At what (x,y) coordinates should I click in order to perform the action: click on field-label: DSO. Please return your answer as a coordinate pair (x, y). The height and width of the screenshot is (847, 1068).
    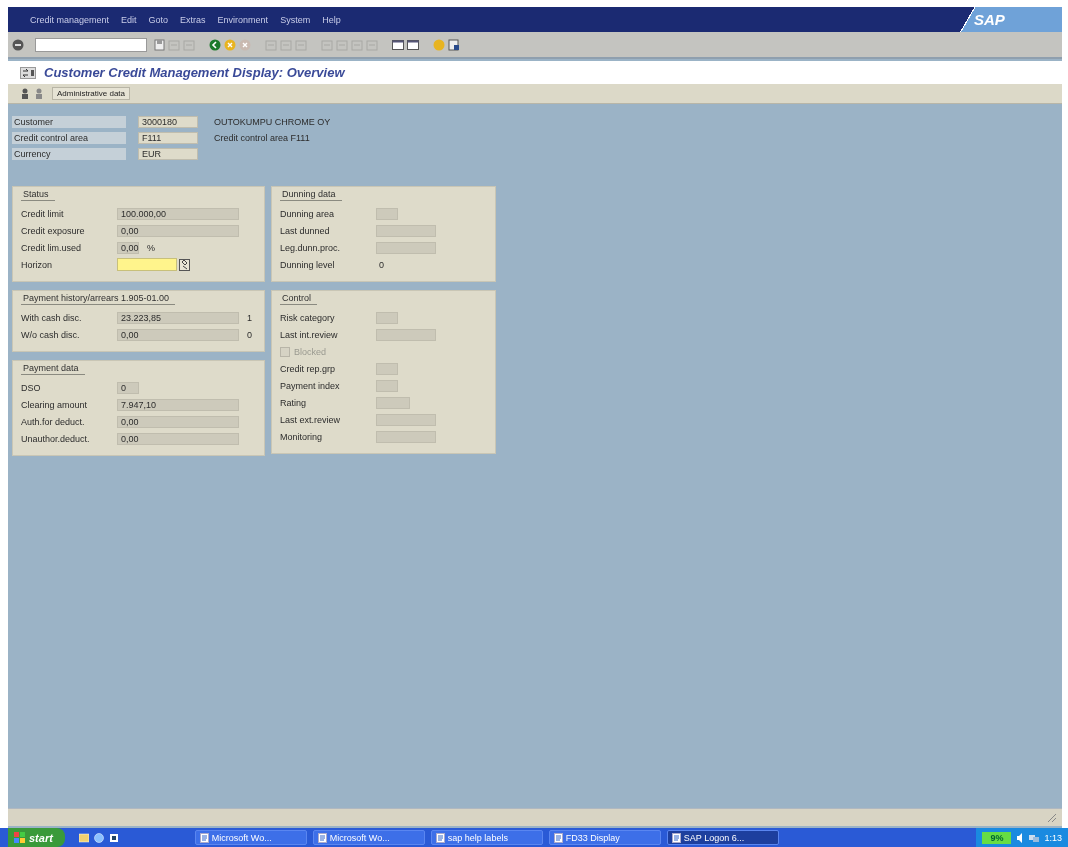
    Looking at the image, I should click on (31, 387).